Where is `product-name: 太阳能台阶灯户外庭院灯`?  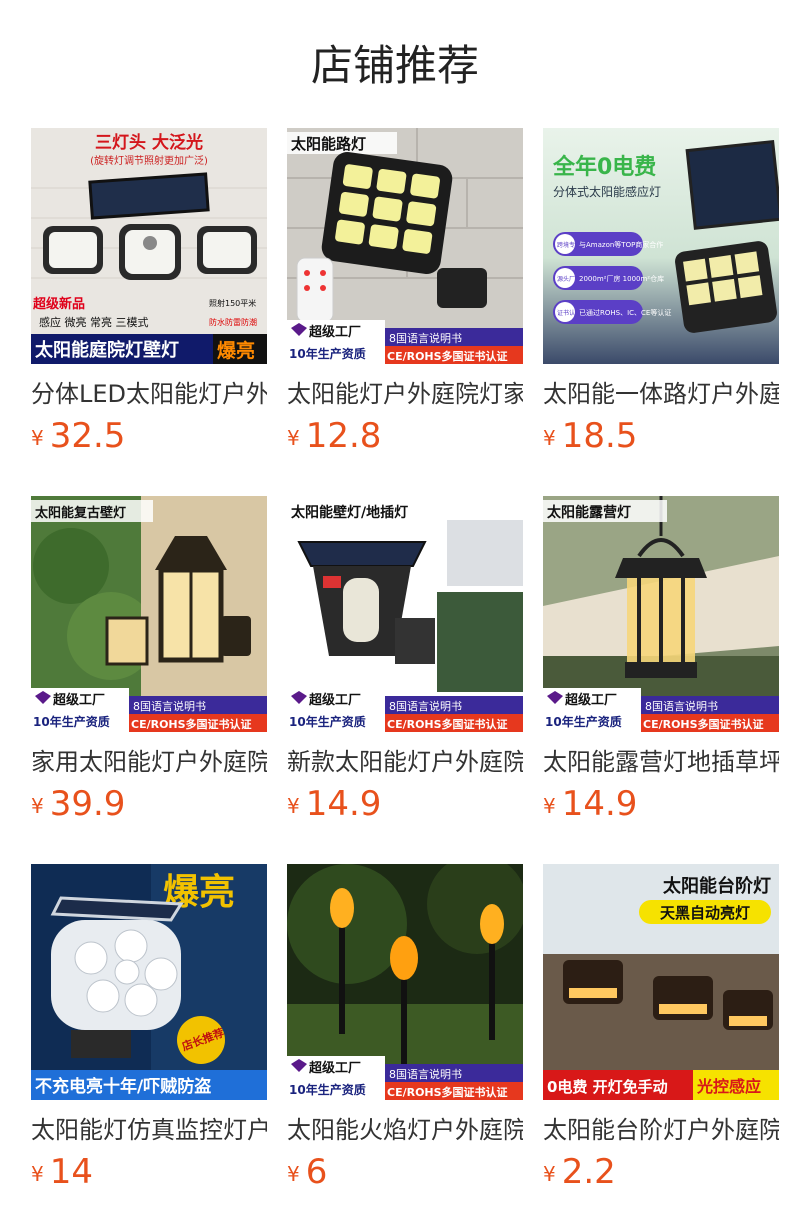 product-name: 太阳能台阶灯户外庭院灯 is located at coordinates (661, 1130).